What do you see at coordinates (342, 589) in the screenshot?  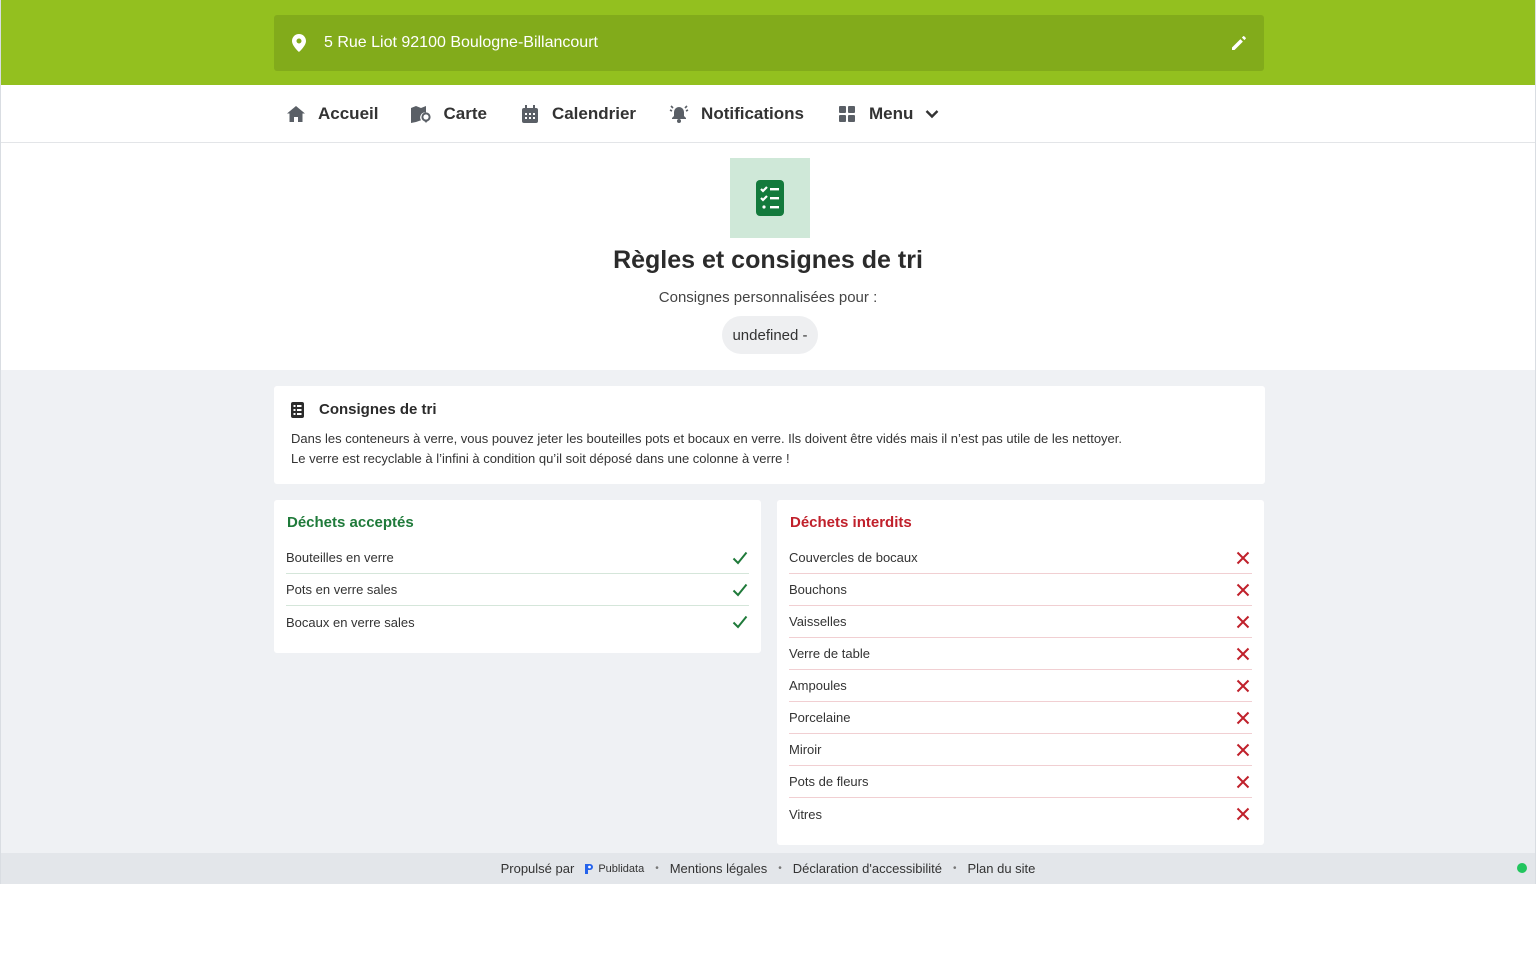 I see `list-item-label: Pots en verre sales` at bounding box center [342, 589].